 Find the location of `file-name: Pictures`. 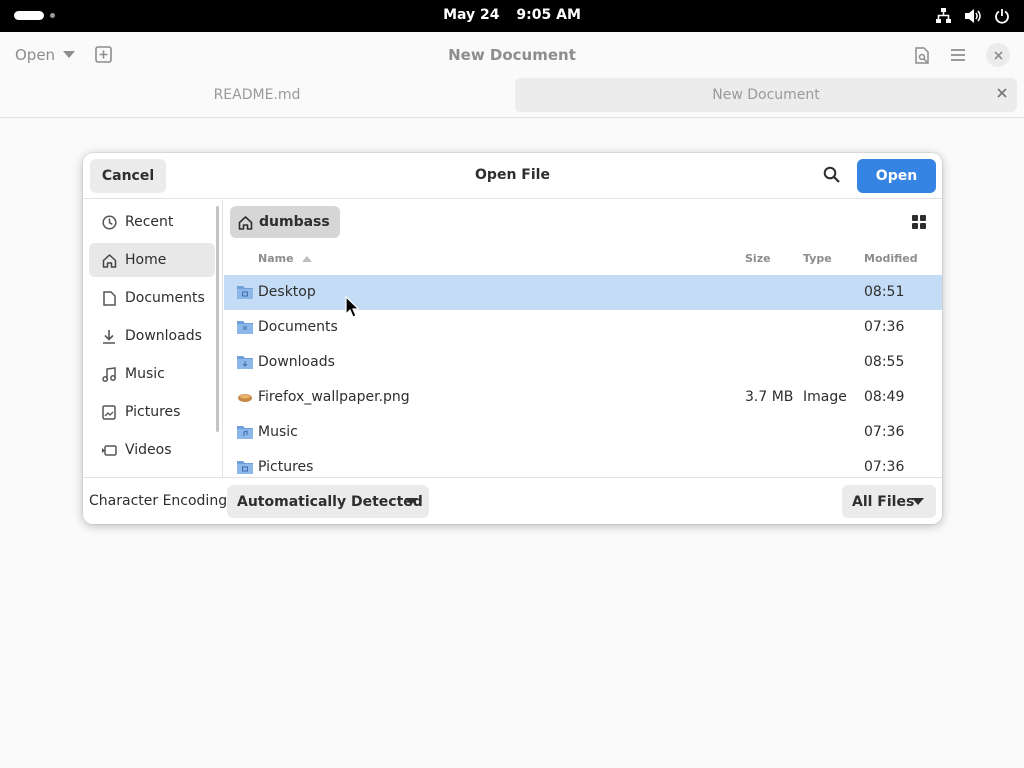

file-name: Pictures is located at coordinates (286, 467).